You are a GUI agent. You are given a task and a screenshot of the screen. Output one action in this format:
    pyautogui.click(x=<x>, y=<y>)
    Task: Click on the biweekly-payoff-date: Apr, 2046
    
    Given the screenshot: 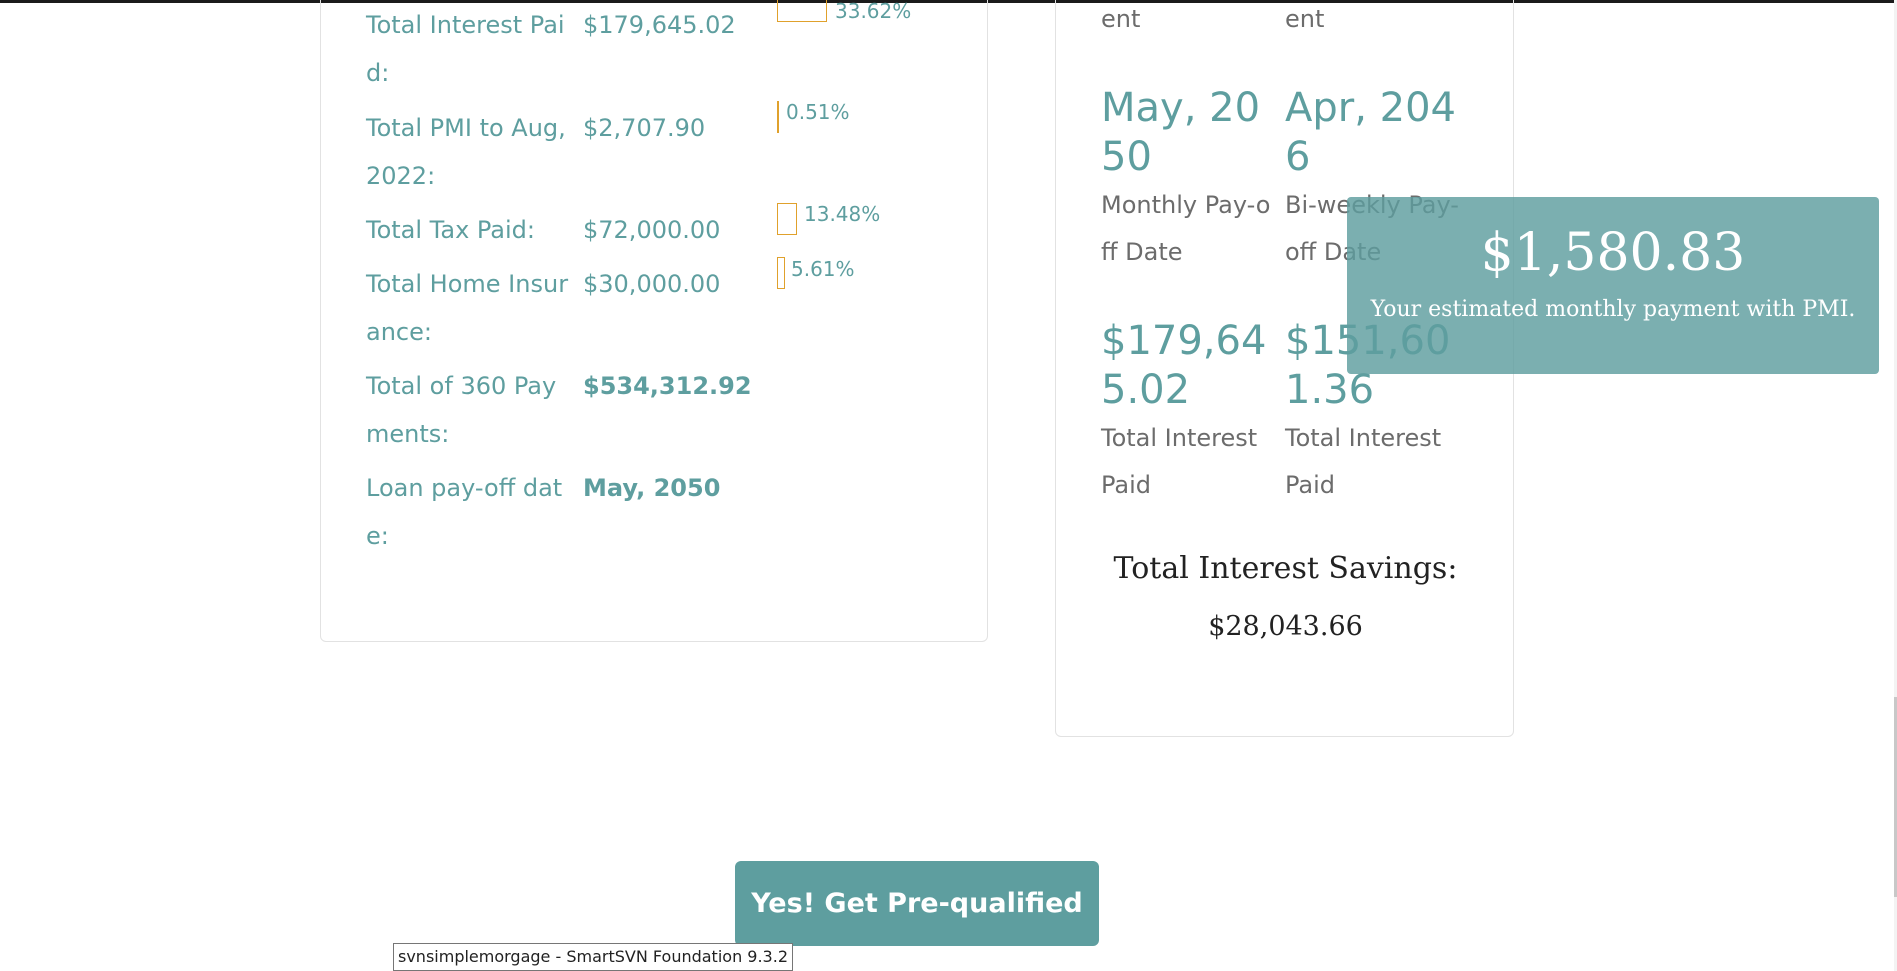 What is the action you would take?
    pyautogui.click(x=1370, y=132)
    